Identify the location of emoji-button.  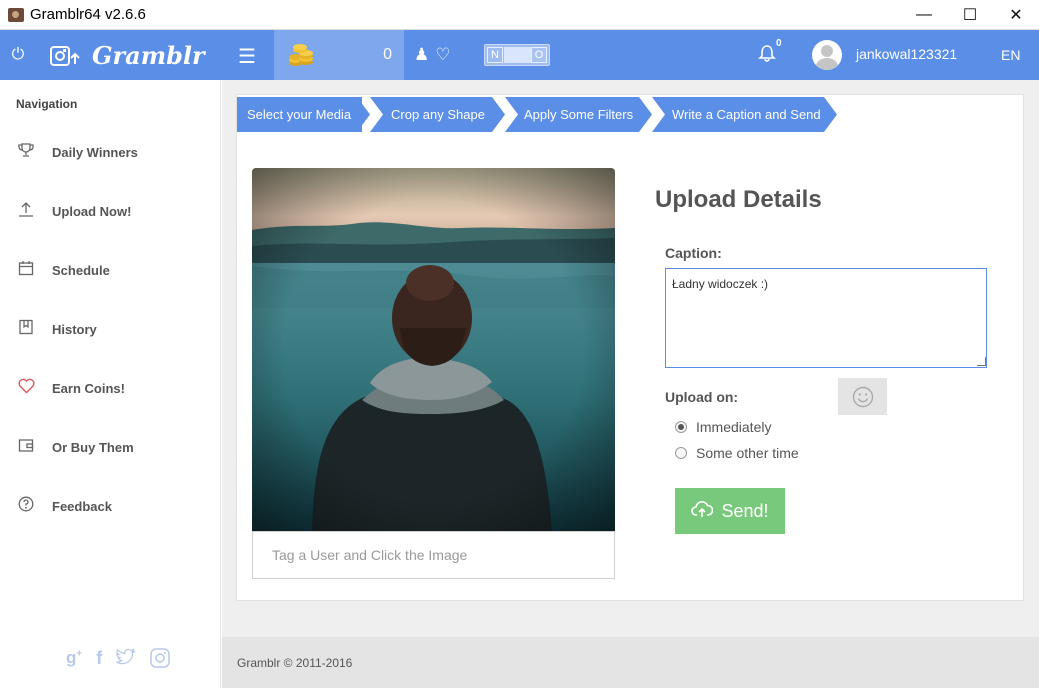
(862, 396).